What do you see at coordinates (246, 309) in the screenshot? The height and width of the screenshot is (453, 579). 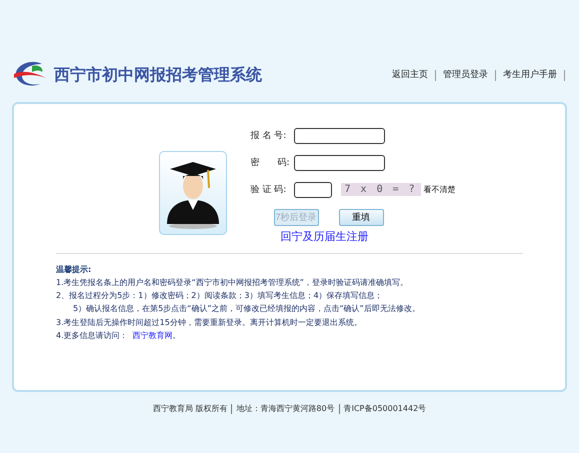 I see `tip-text: 5）确认报名信息，在第5步点击“确认”之前，可修改已经填报的内容，点击“确认”后即无法修改。` at bounding box center [246, 309].